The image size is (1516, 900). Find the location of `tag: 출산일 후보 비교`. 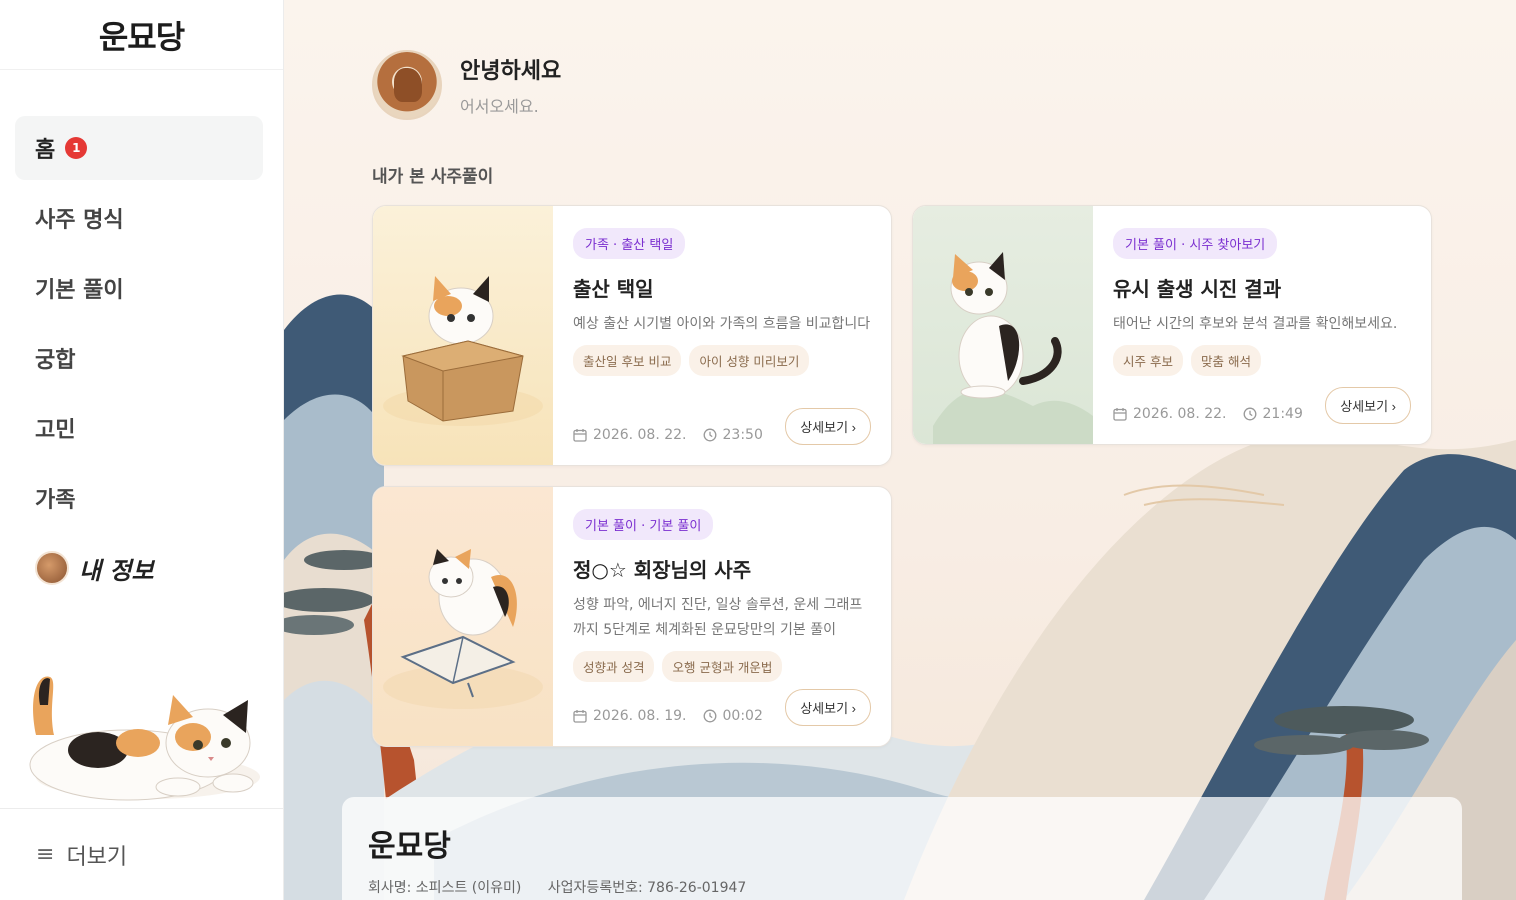

tag: 출산일 후보 비교 is located at coordinates (627, 360).